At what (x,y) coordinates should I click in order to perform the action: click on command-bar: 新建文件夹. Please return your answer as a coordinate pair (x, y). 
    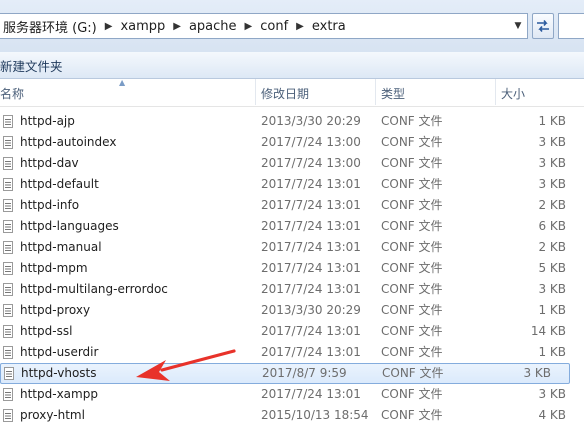
    Looking at the image, I should click on (292, 65).